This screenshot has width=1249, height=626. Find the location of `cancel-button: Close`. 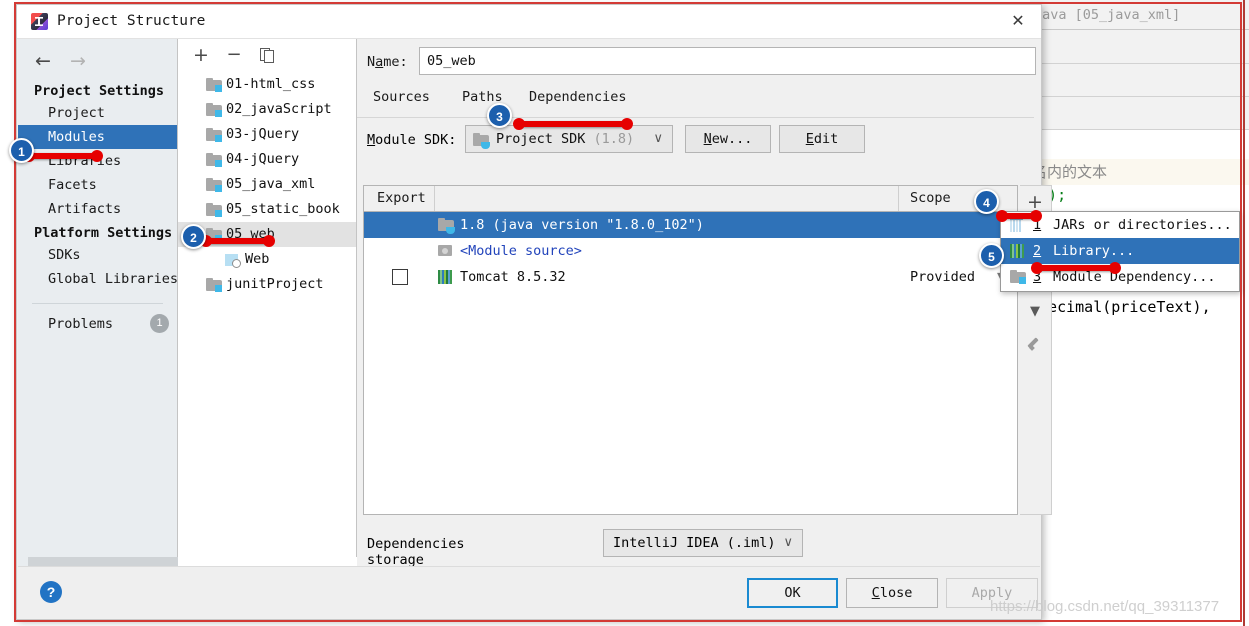

cancel-button: Close is located at coordinates (892, 593).